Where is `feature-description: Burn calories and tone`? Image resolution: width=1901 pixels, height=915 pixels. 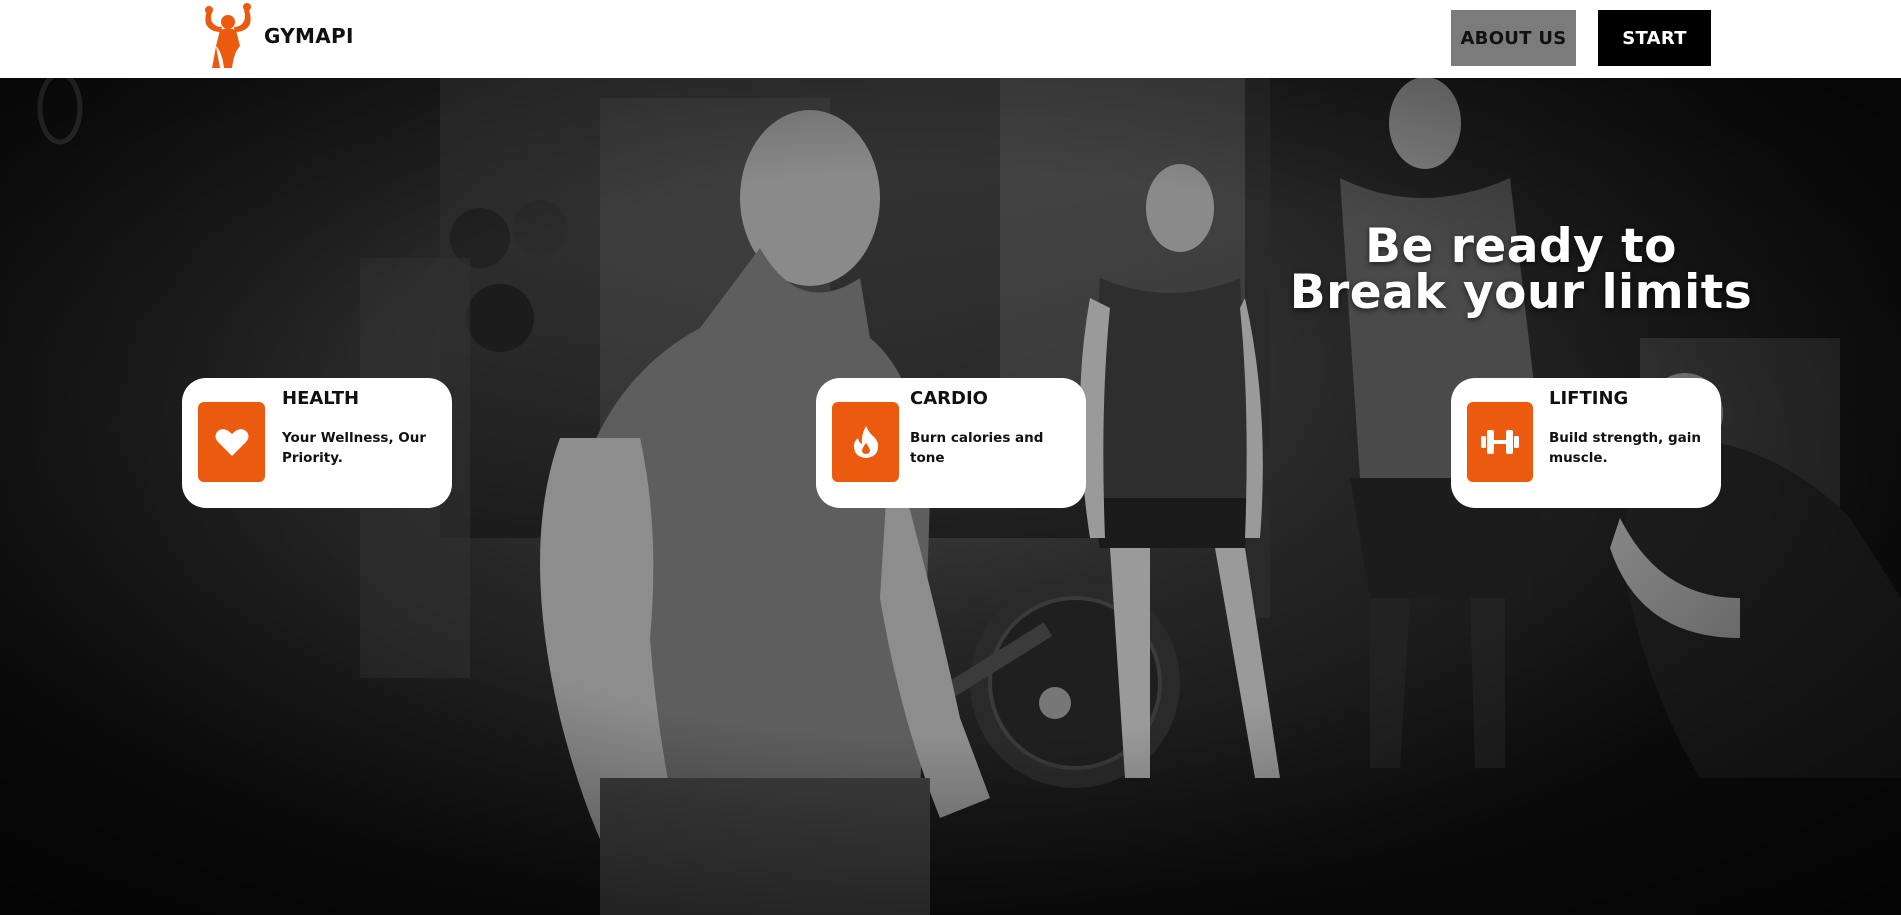
feature-description: Burn calories and tone is located at coordinates (977, 448).